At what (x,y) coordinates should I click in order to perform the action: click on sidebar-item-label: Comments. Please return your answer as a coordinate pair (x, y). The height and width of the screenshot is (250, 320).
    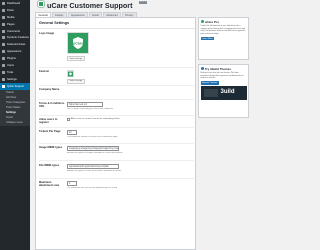
    Looking at the image, I should click on (13, 31).